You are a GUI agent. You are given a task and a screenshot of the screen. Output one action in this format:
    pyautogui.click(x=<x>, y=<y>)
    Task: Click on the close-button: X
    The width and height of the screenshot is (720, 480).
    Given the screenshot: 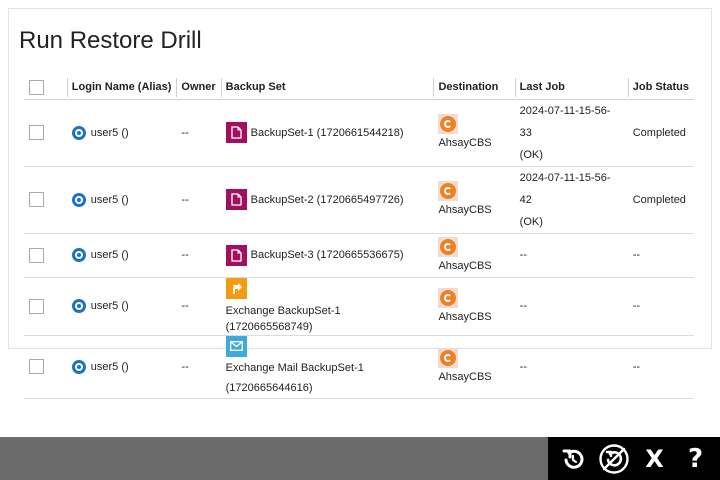 What is the action you would take?
    pyautogui.click(x=655, y=459)
    